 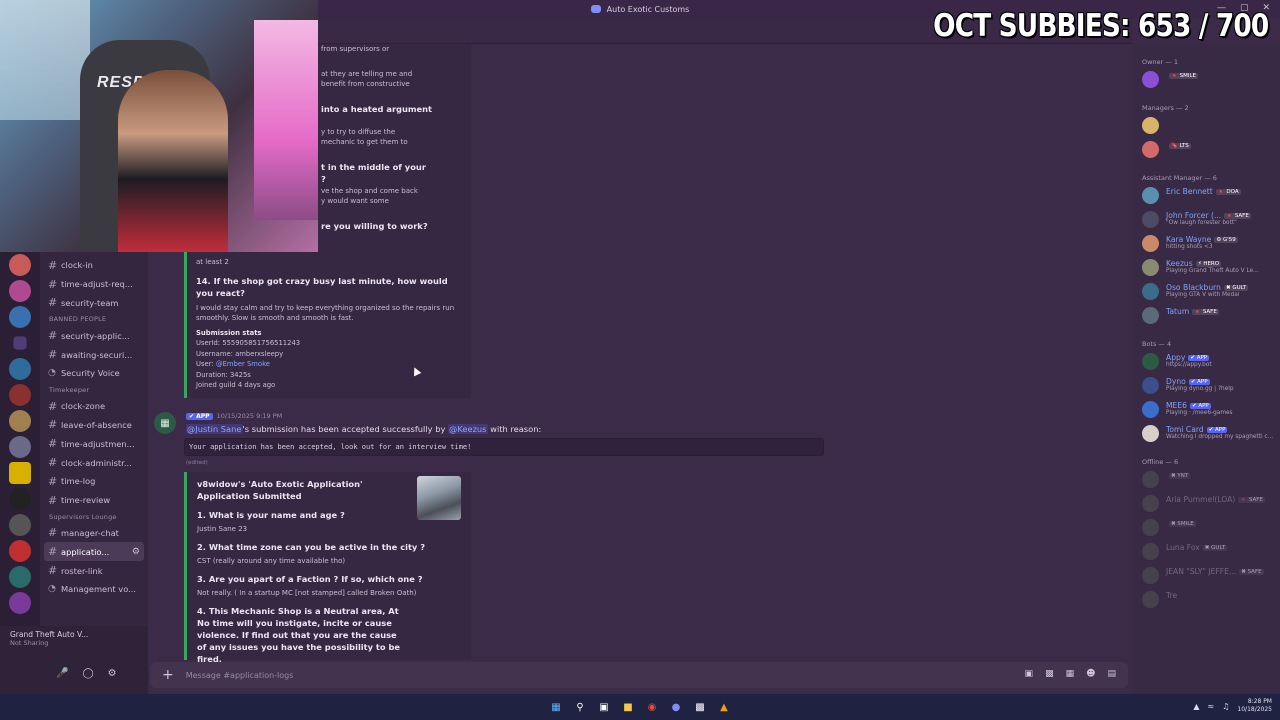 I want to click on app-taskbar-icon: ▲, so click(x=724, y=707).